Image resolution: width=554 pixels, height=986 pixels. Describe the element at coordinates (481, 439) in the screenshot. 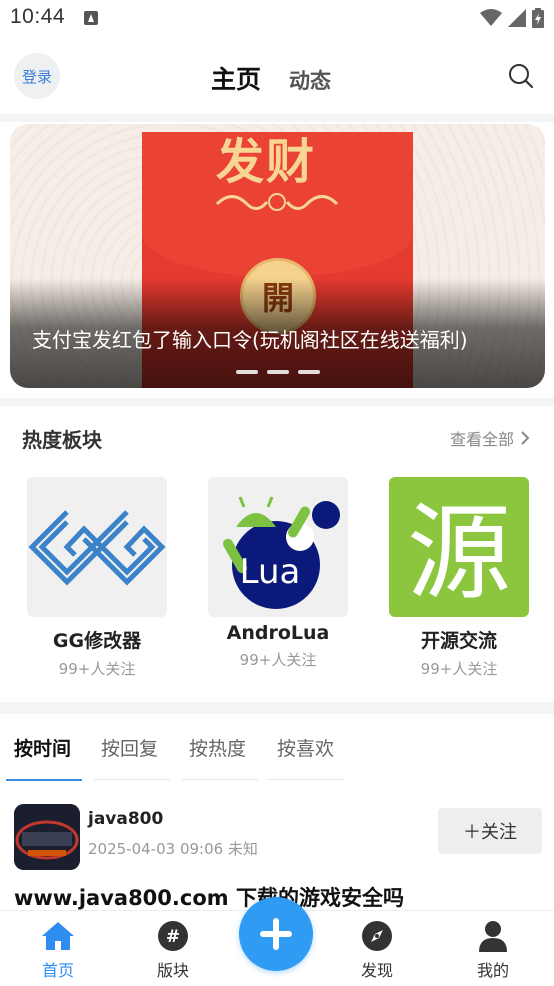

I see `view-all-label: 查看全部` at that location.